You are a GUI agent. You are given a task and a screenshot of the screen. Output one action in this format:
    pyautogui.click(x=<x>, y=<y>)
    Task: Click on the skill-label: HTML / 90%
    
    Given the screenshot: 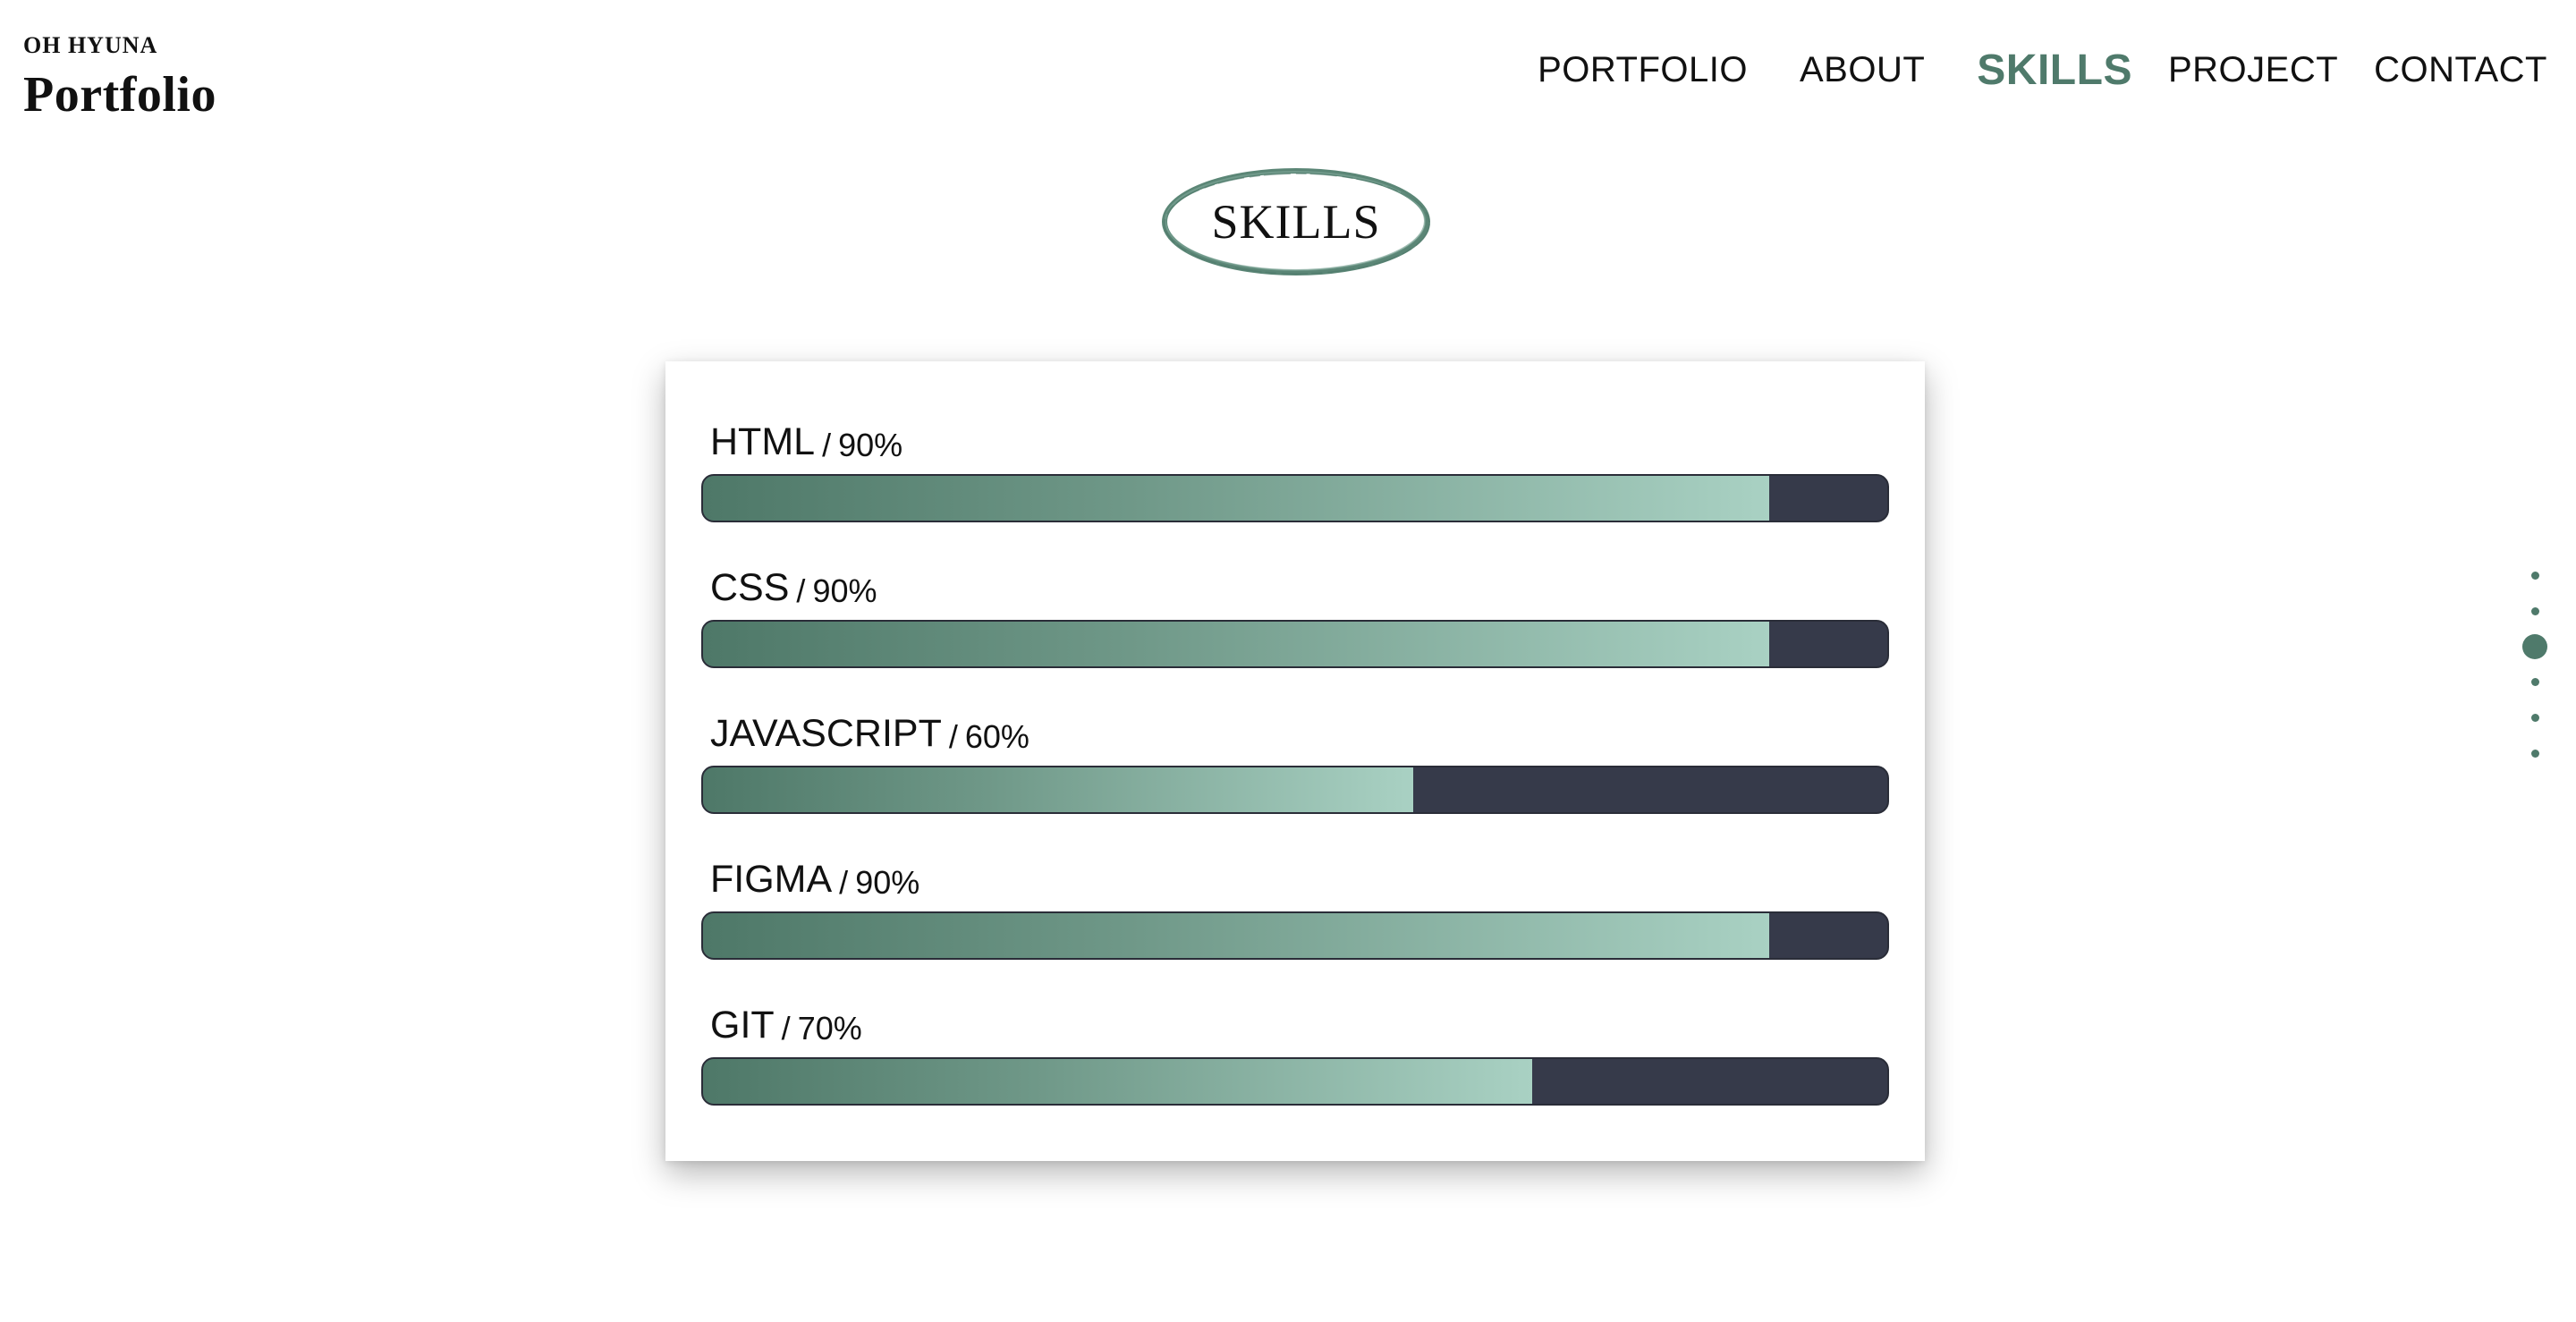 What is the action you would take?
    pyautogui.click(x=1295, y=436)
    